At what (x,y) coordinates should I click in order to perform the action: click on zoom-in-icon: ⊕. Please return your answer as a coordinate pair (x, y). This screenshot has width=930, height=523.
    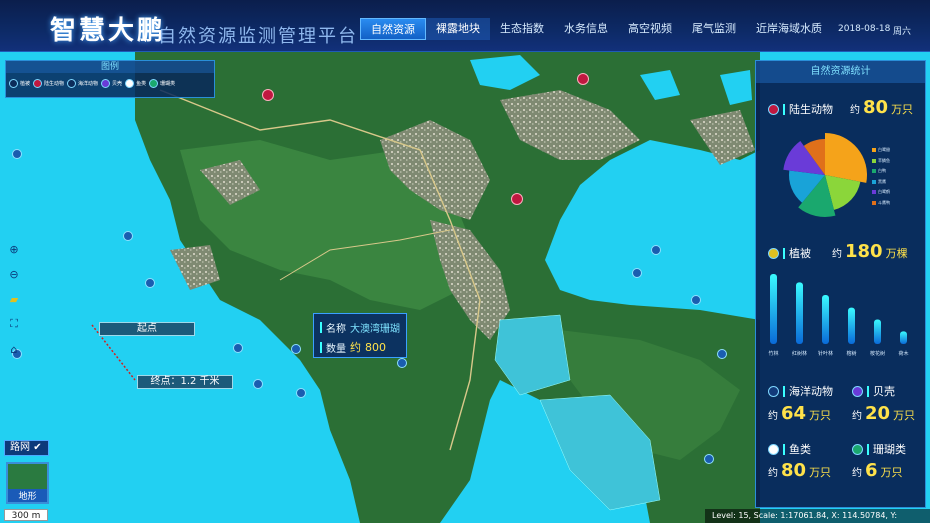
    Looking at the image, I should click on (14, 249).